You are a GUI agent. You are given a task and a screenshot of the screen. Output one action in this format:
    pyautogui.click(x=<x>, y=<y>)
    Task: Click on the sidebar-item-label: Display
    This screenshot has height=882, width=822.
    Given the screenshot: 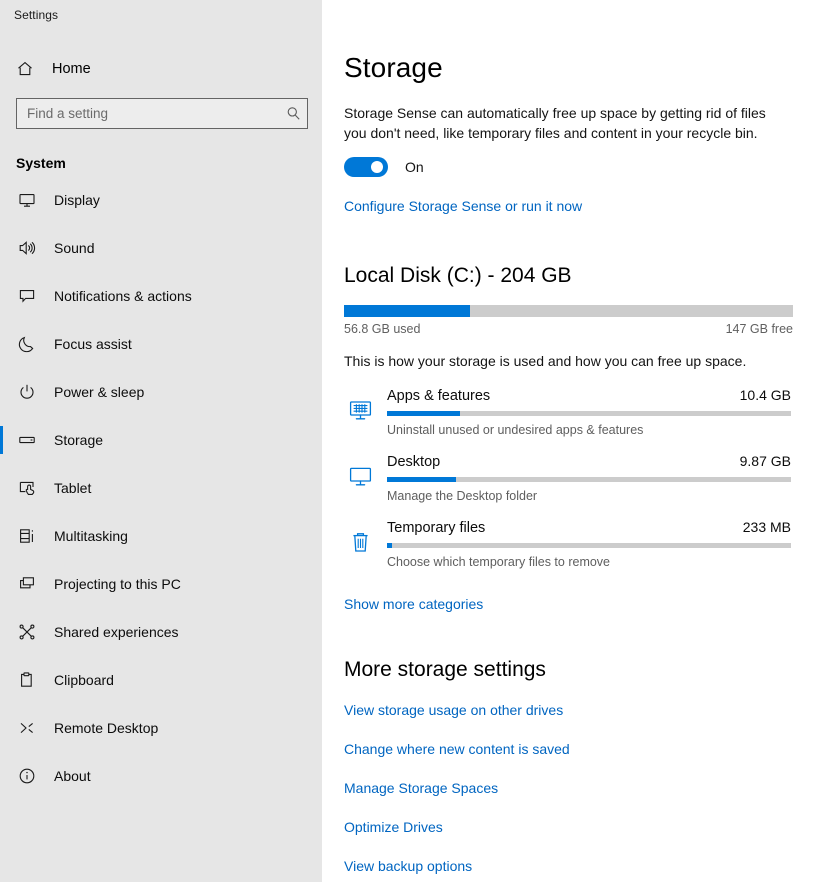 What is the action you would take?
    pyautogui.click(x=77, y=200)
    